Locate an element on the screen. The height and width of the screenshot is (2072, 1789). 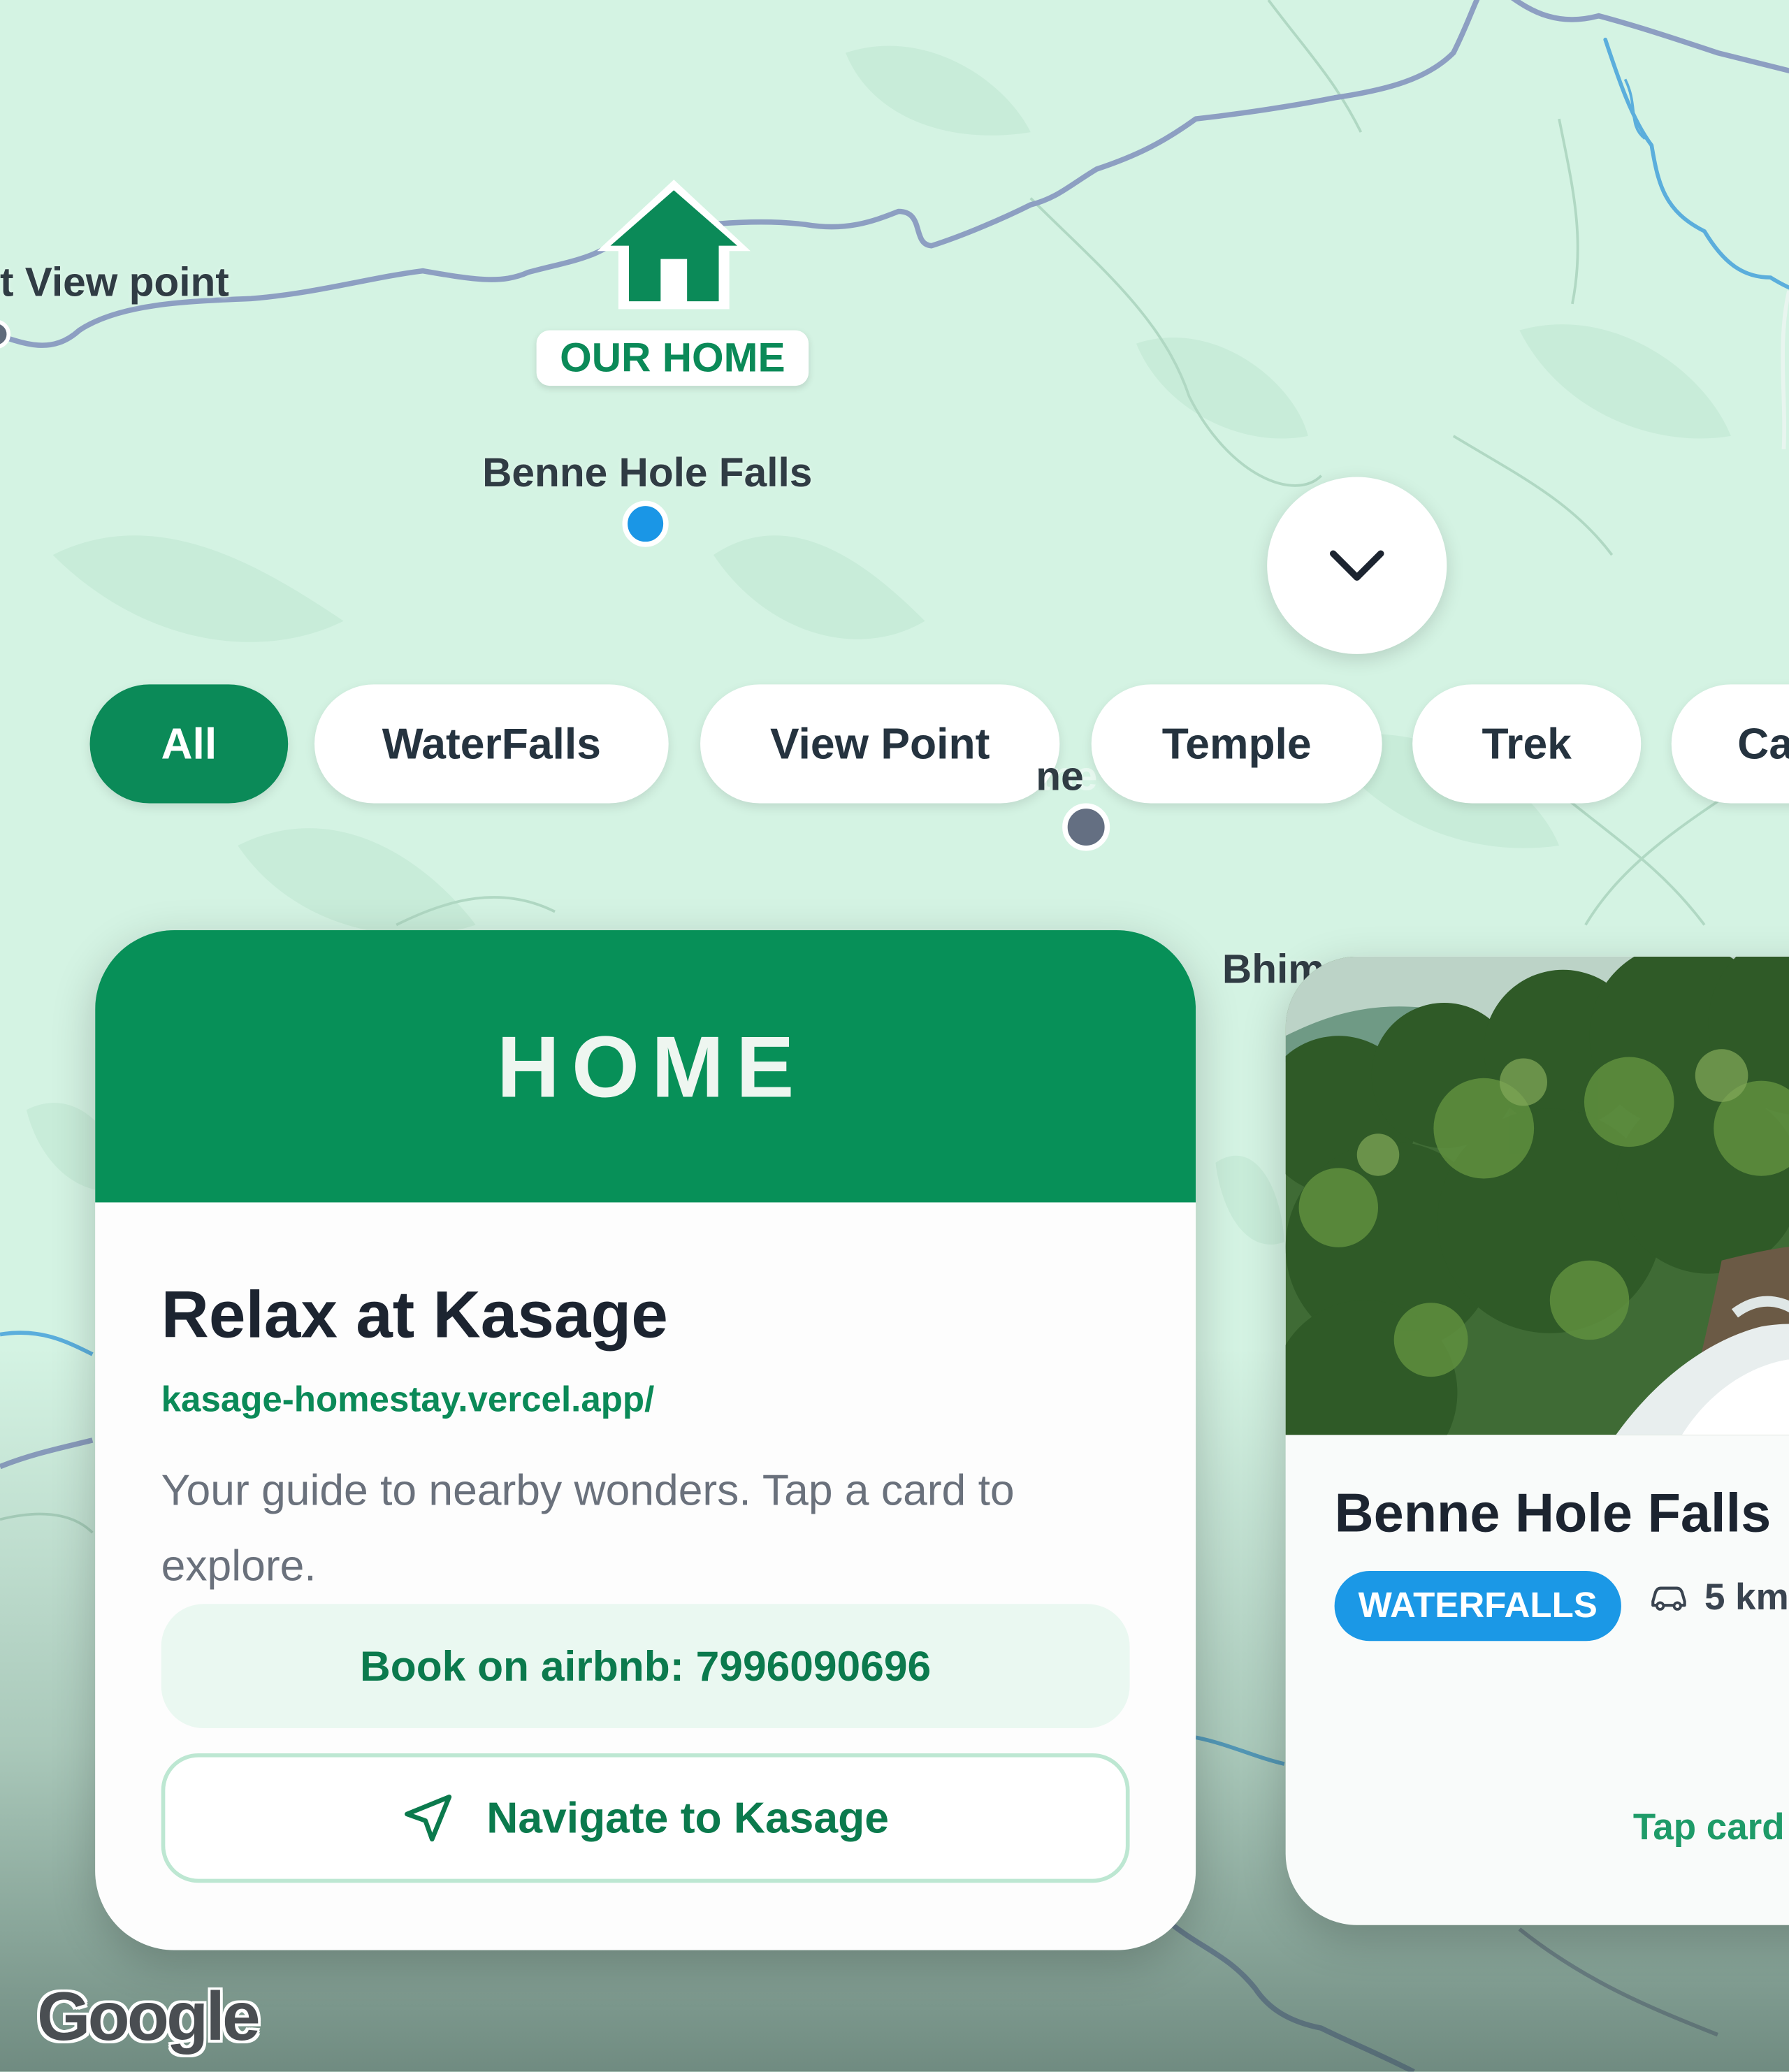
navigate-button: Navigate to Kasage is located at coordinates (645, 1818).